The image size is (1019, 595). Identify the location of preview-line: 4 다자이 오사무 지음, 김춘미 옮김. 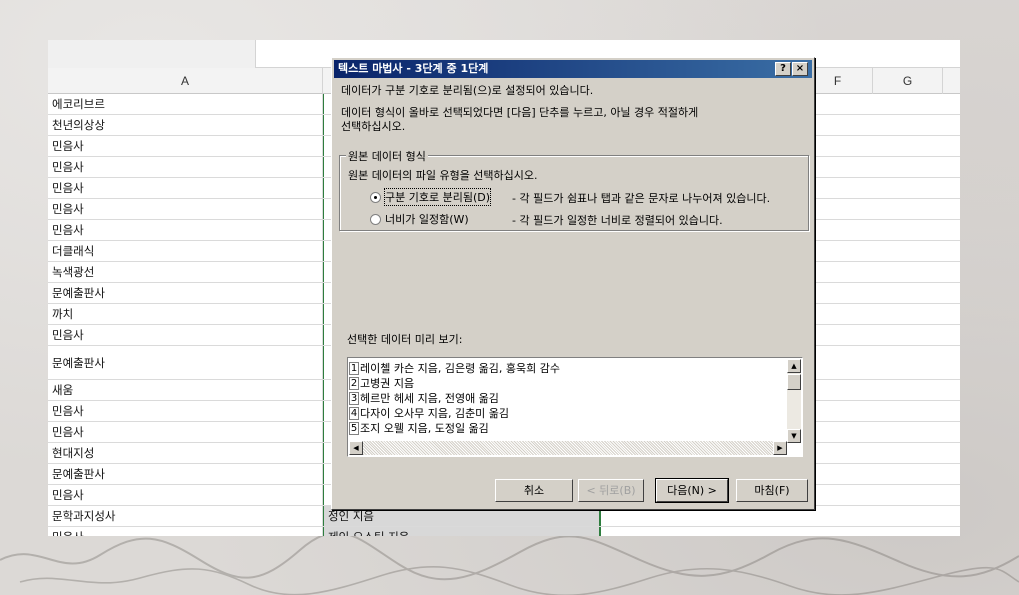
(429, 413).